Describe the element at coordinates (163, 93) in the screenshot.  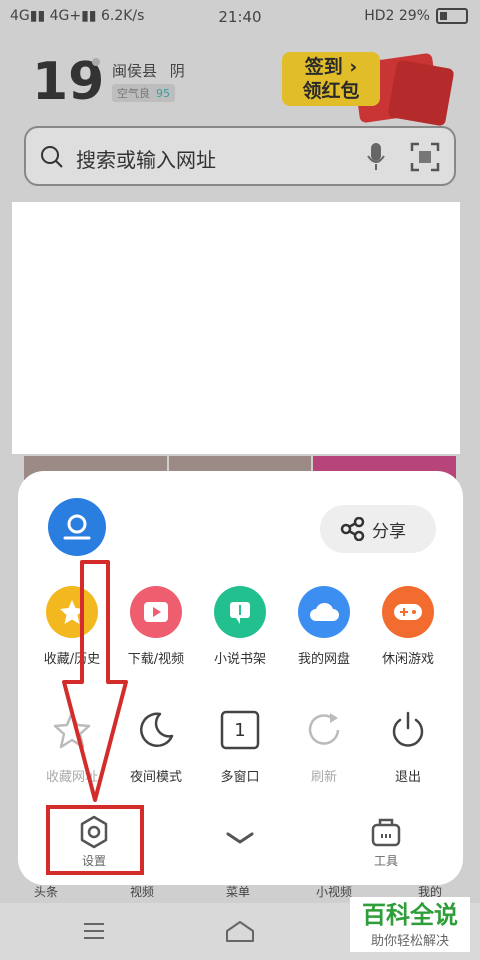
I see `air-quality-value: 95` at that location.